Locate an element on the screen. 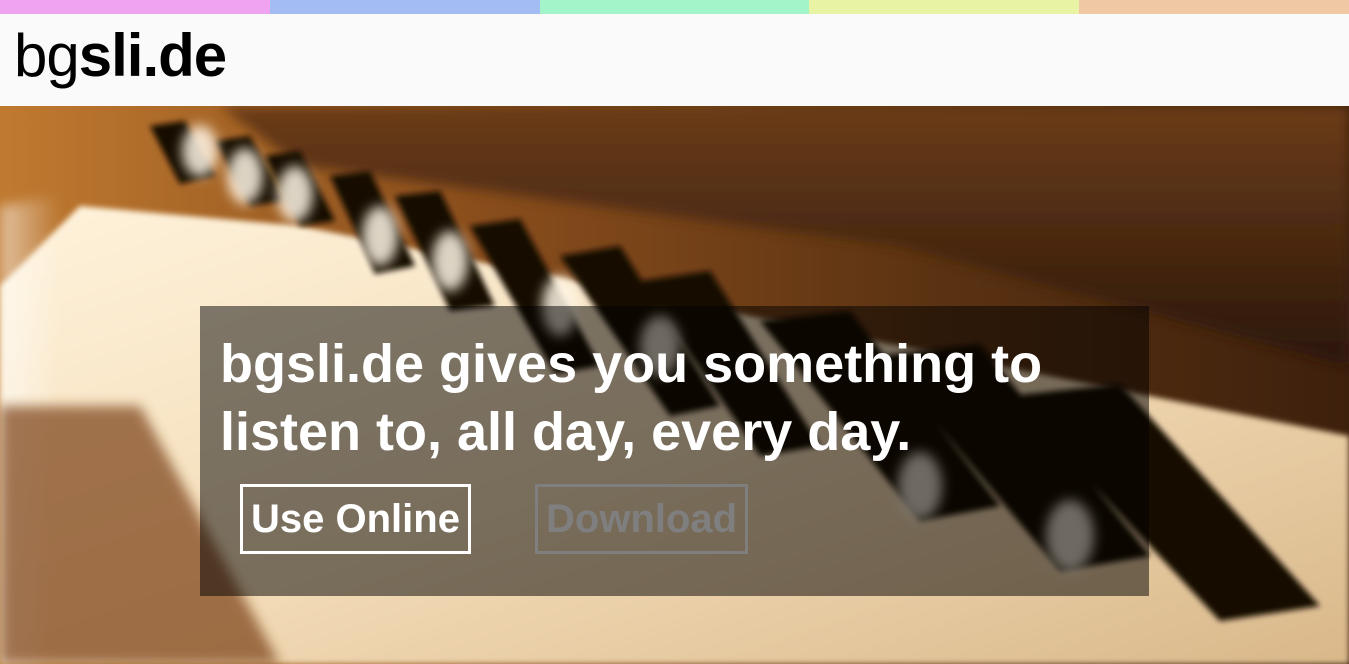 The height and width of the screenshot is (664, 1349). use-online-button: Use Online is located at coordinates (355, 519).